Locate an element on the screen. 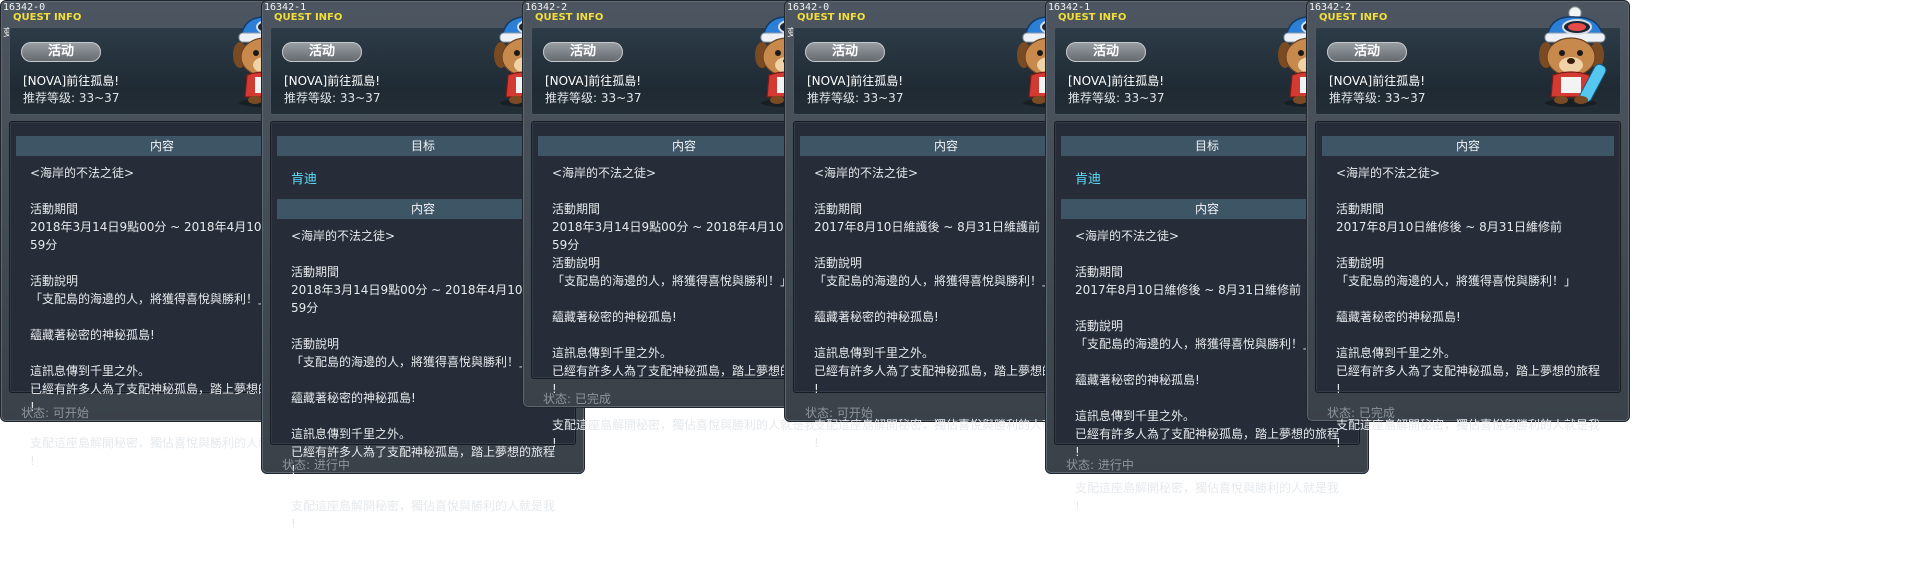 This screenshot has width=1932, height=582. mascot-character-icon is located at coordinates (1573, 57).